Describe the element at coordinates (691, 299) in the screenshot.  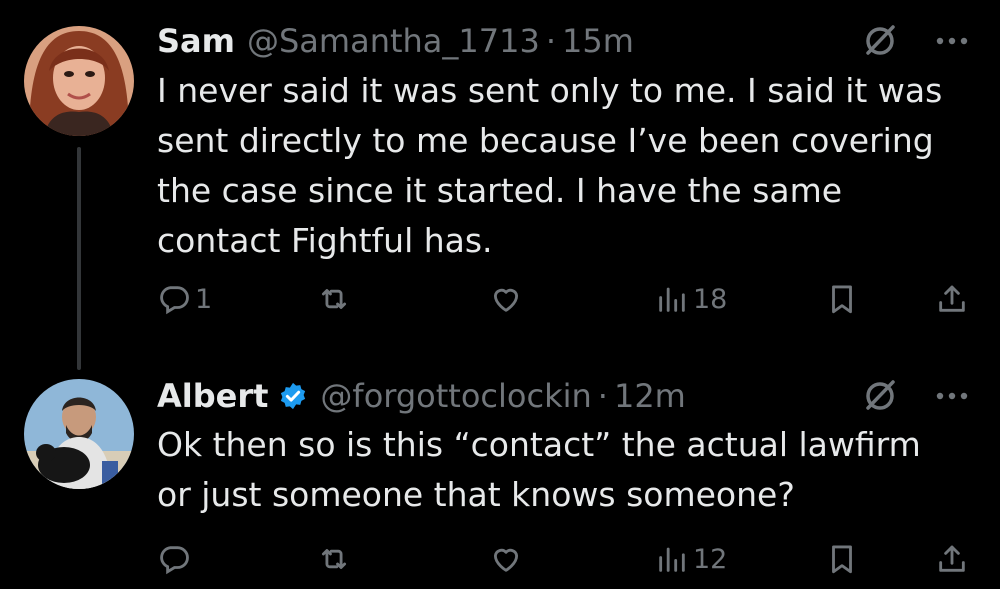
I see `views-button: 18` at that location.